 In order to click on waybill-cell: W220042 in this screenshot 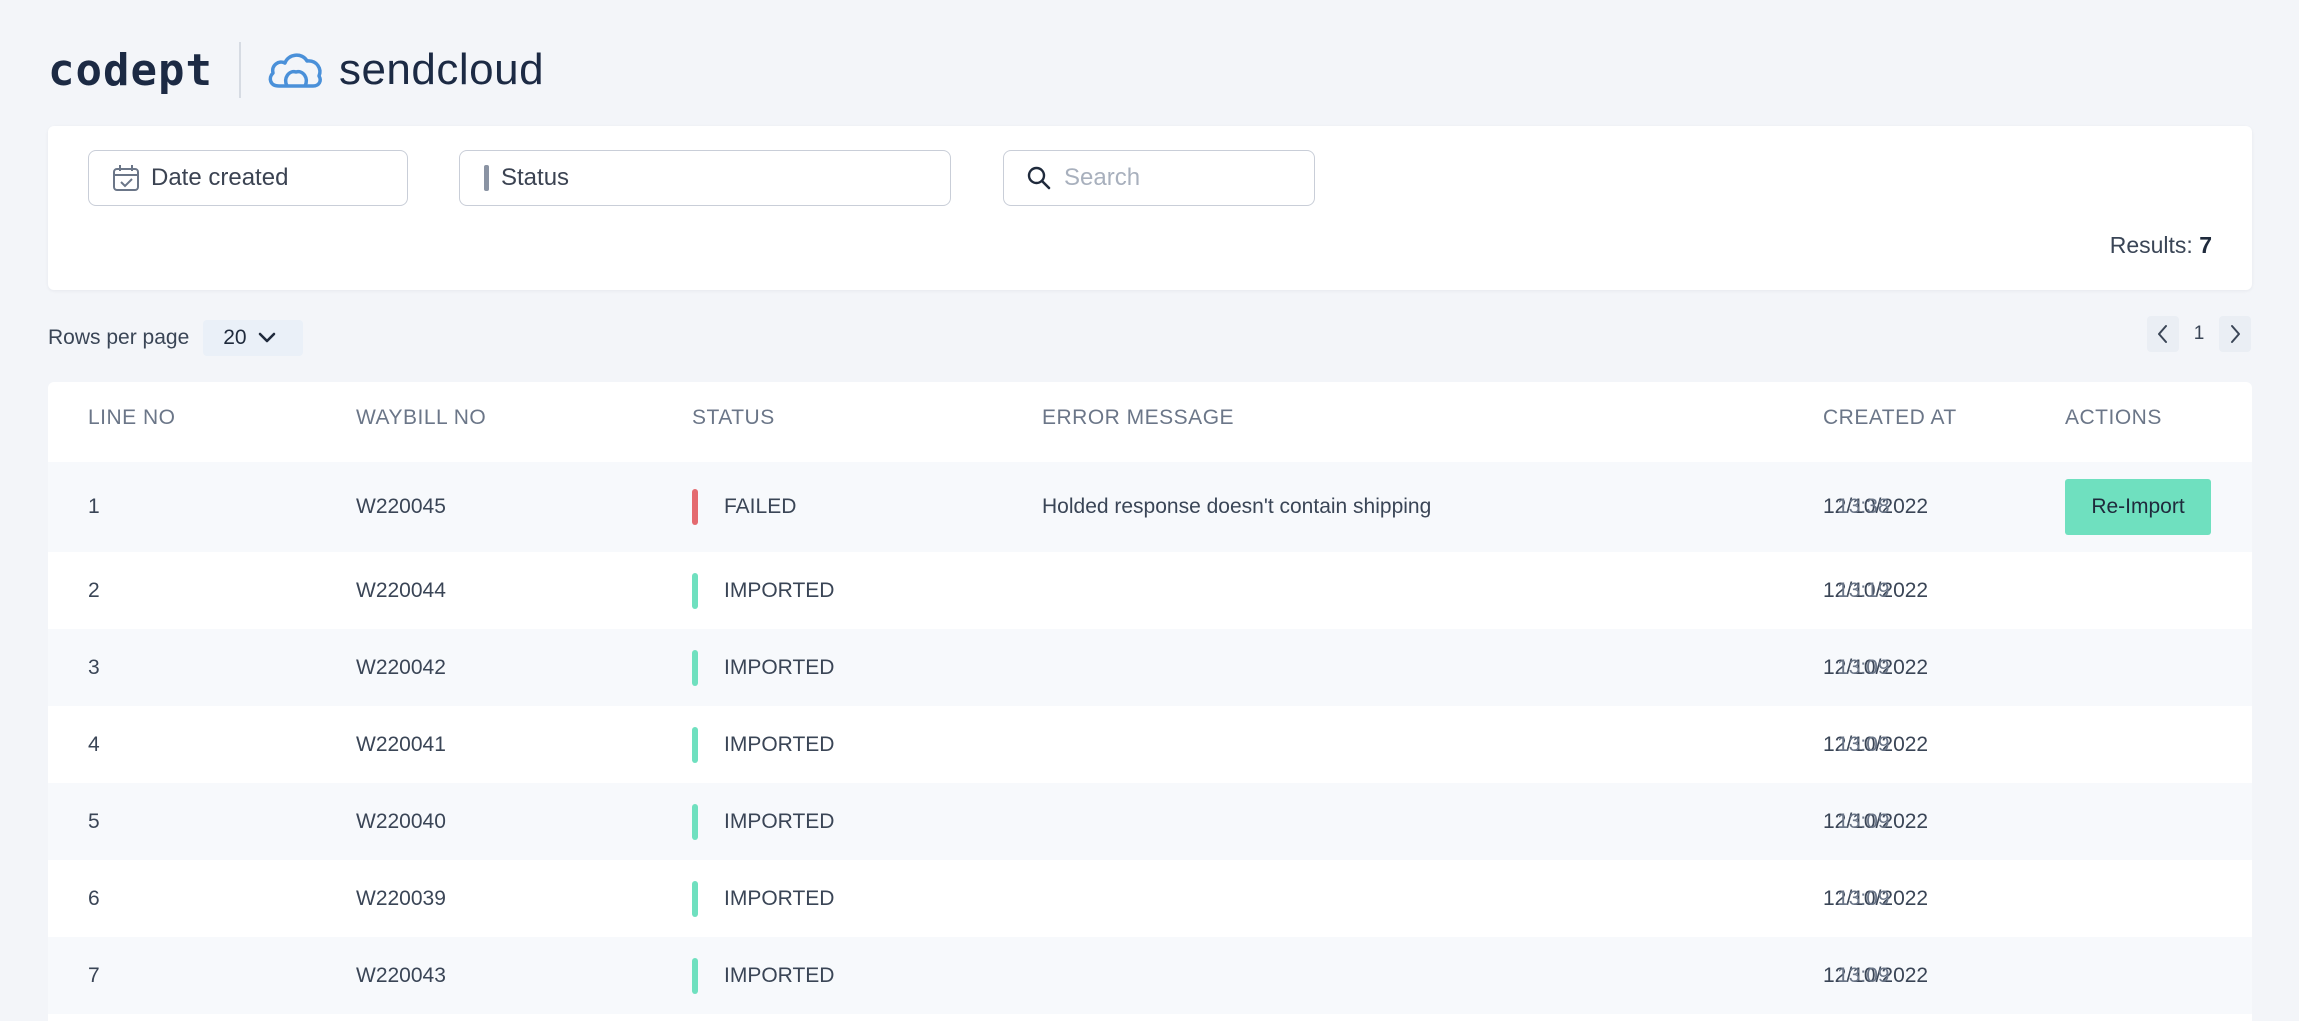, I will do `click(401, 667)`.